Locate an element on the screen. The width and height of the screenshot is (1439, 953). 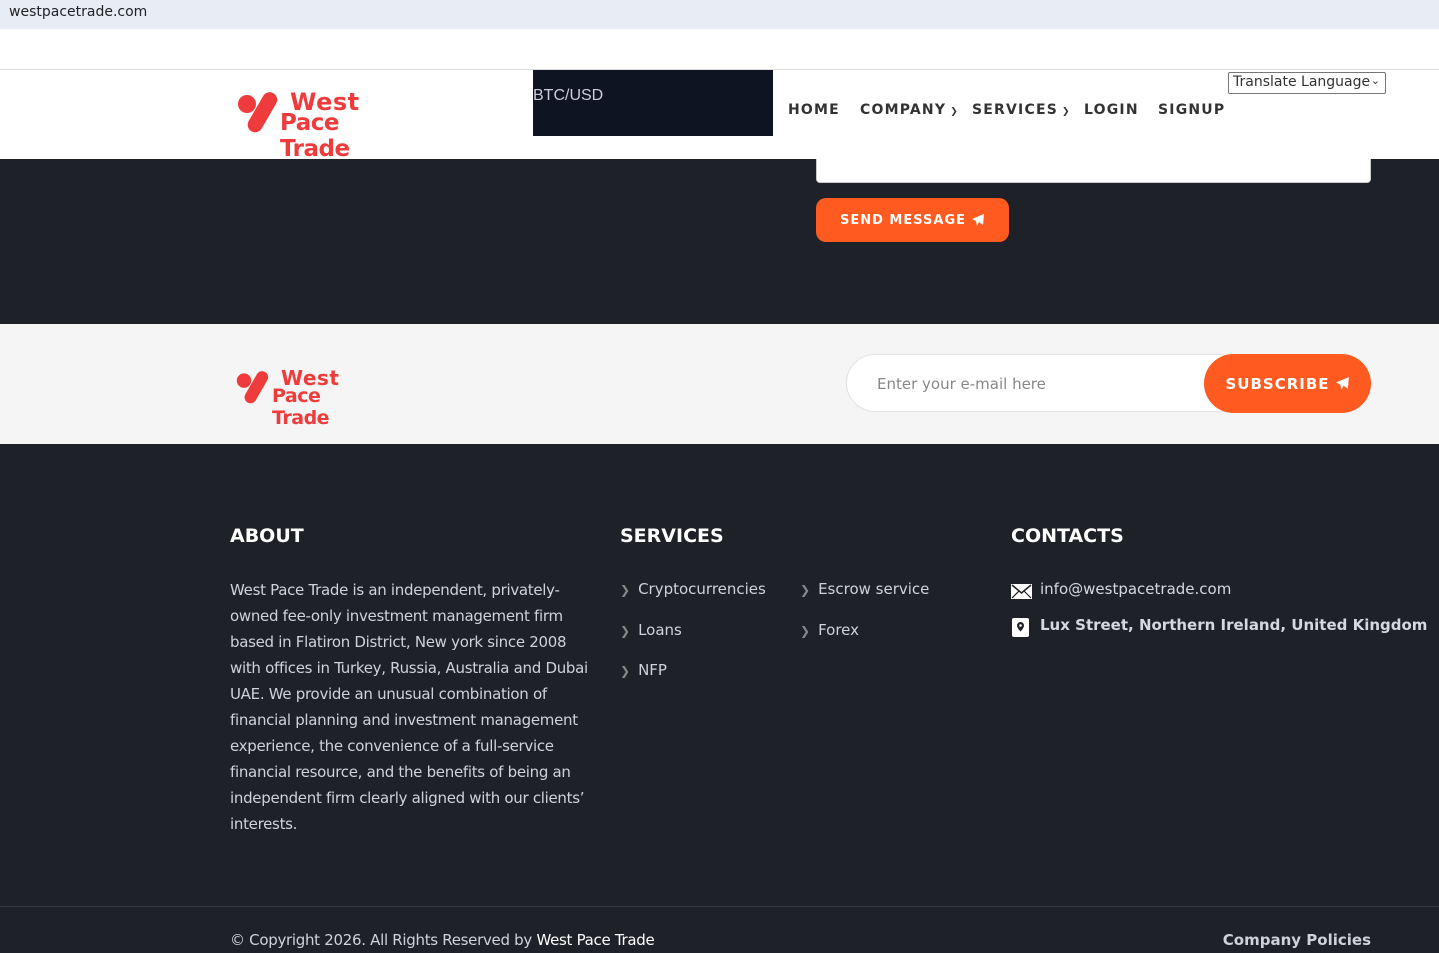
ticker-label: BTC/USD is located at coordinates (568, 95).